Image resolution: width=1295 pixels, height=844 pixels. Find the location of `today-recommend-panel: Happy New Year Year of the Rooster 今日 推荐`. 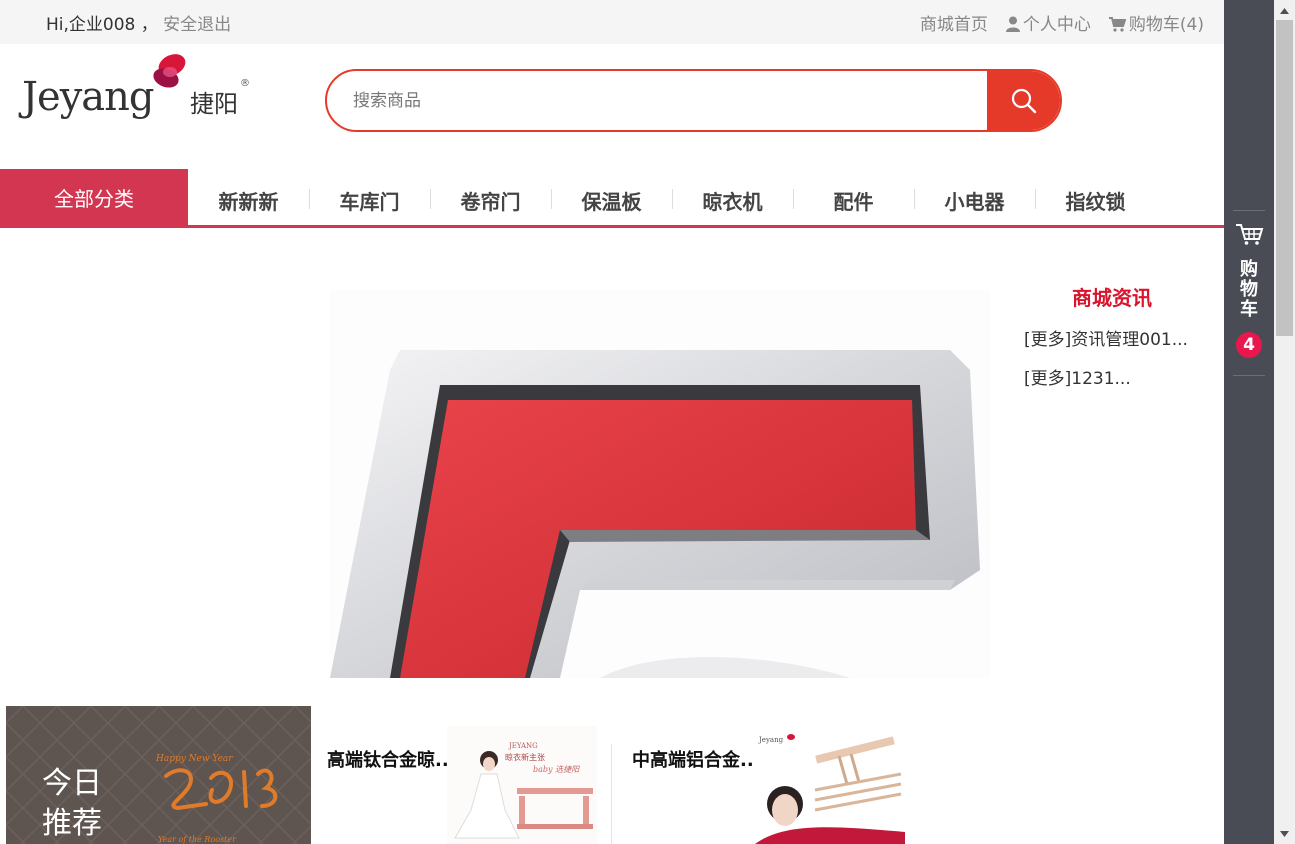

today-recommend-panel: Happy New Year Year of the Rooster 今日 推荐 is located at coordinates (158, 775).